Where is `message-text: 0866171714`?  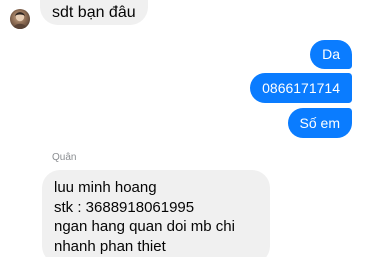 message-text: 0866171714 is located at coordinates (301, 87).